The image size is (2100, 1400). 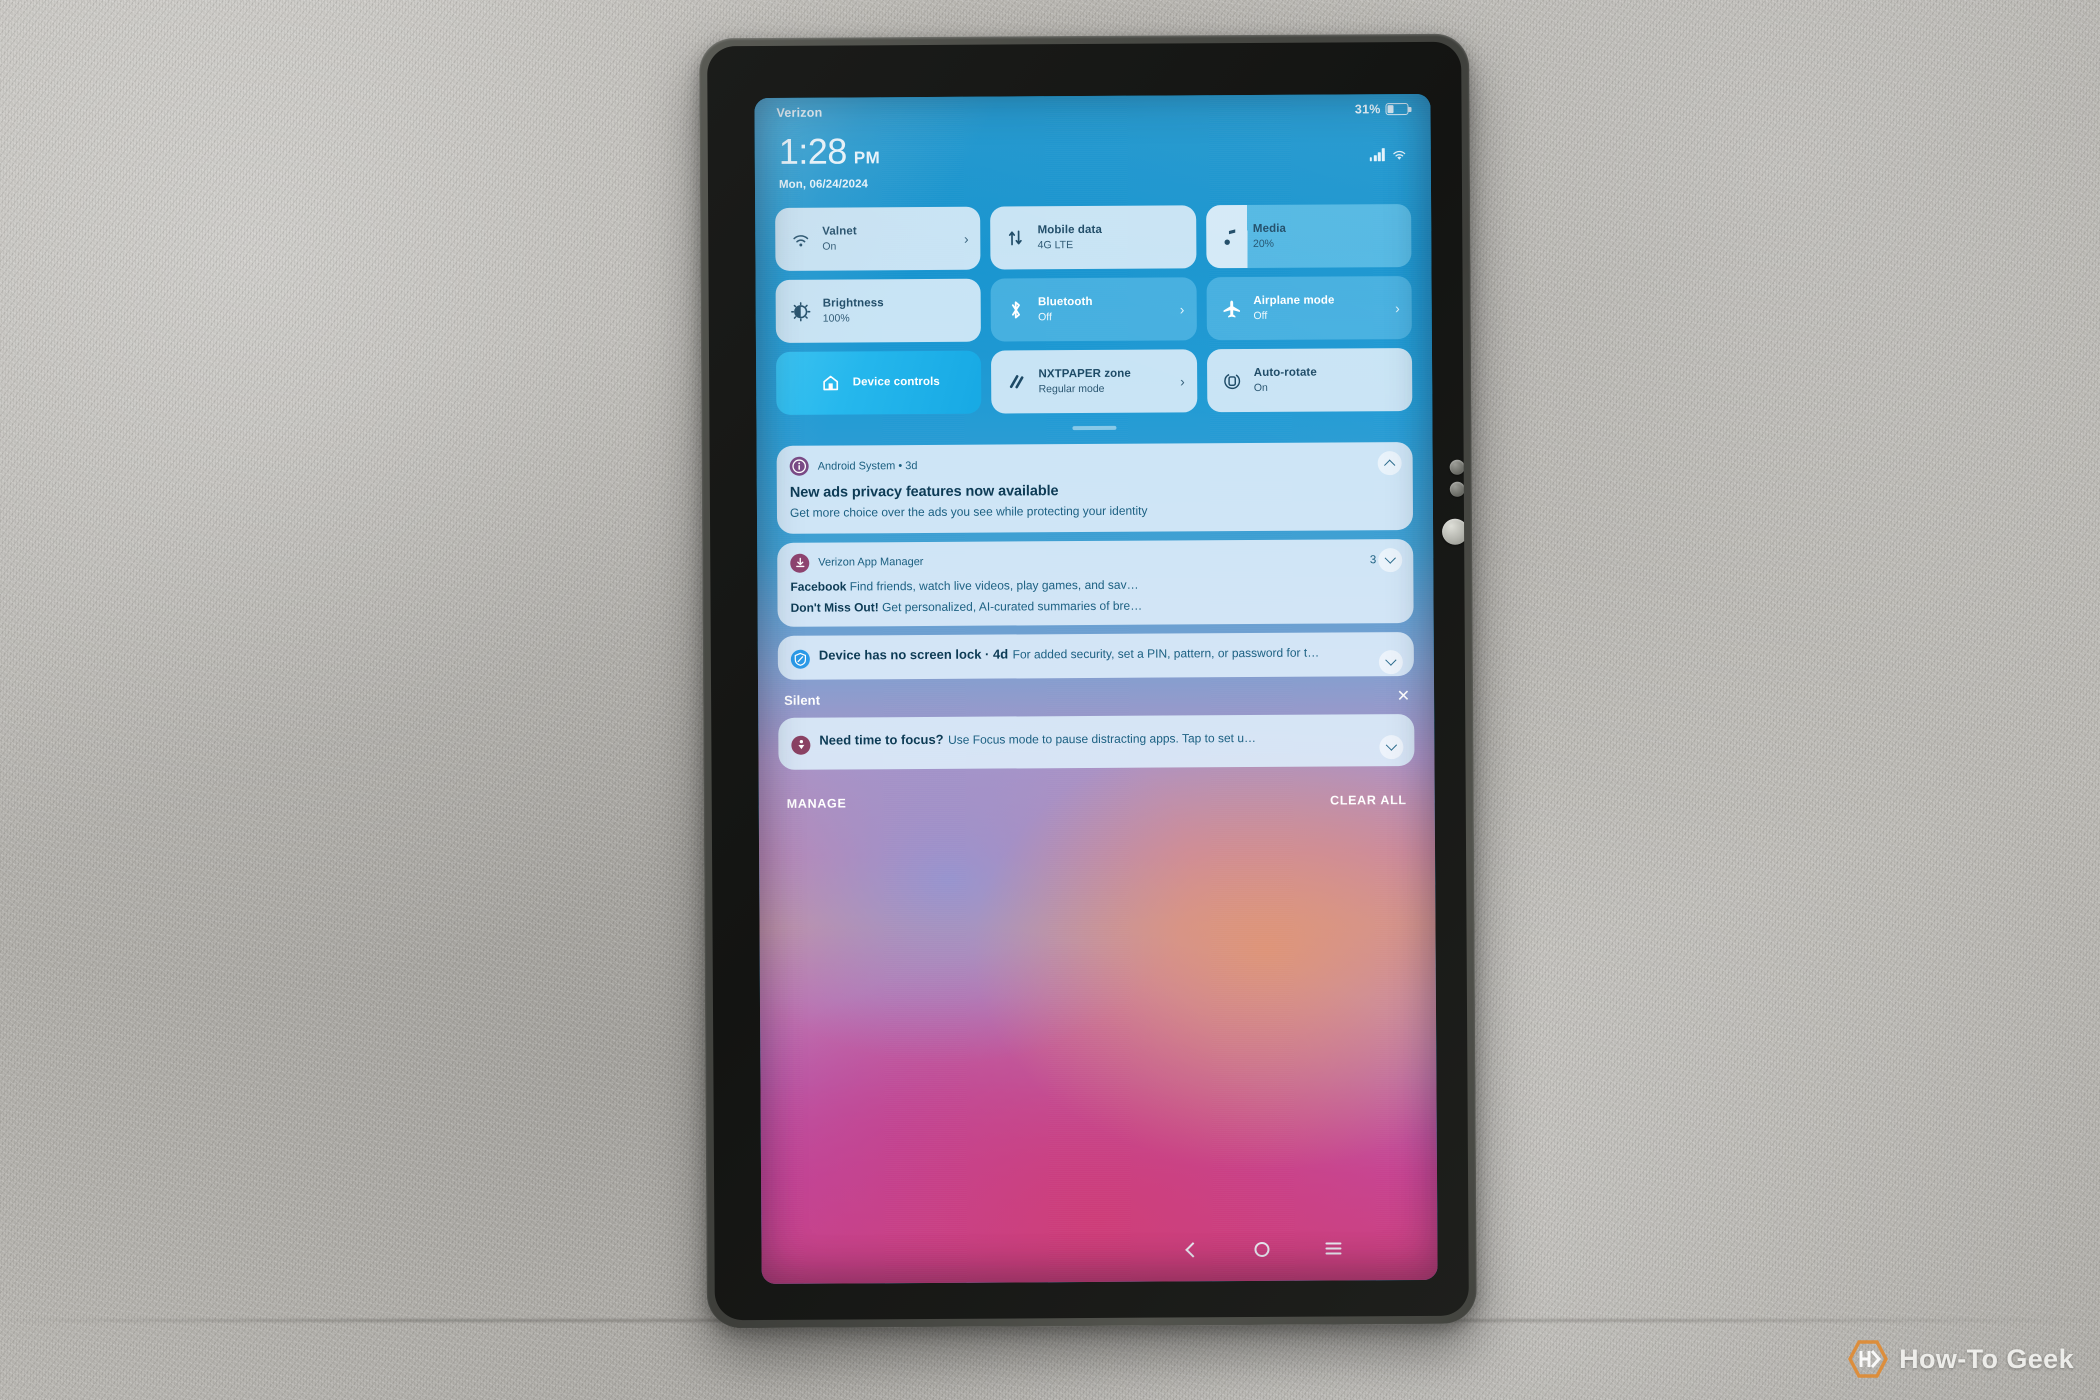 What do you see at coordinates (1231, 237) in the screenshot?
I see `music-note-icon` at bounding box center [1231, 237].